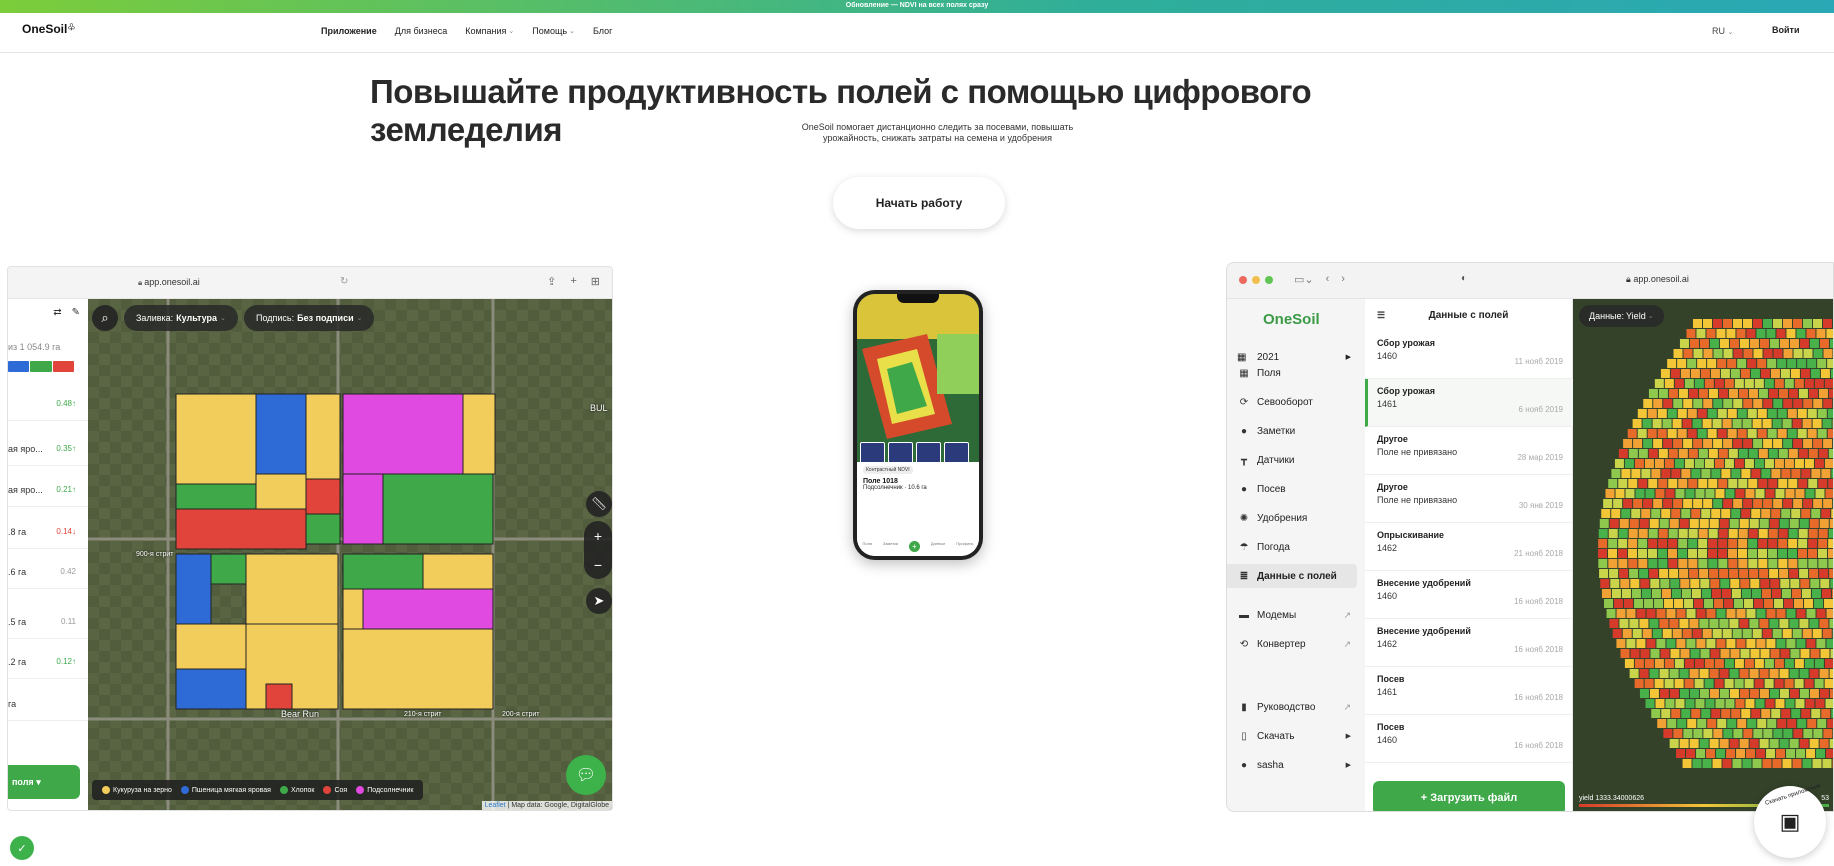 This screenshot has height=866, width=1834. I want to click on field-data-item: Сбор урожая 1461 6 нояб 2019, so click(1469, 403).